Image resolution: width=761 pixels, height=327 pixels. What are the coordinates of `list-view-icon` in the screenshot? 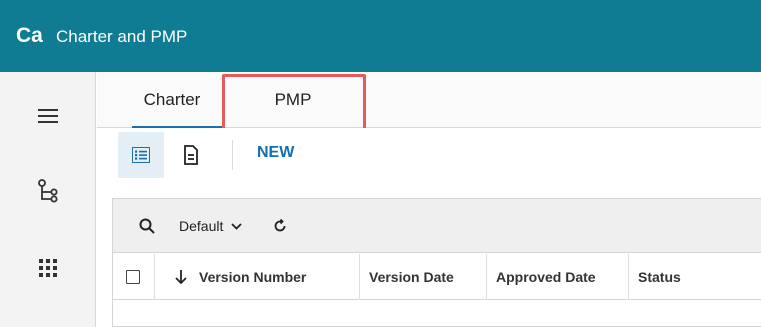 It's located at (141, 155).